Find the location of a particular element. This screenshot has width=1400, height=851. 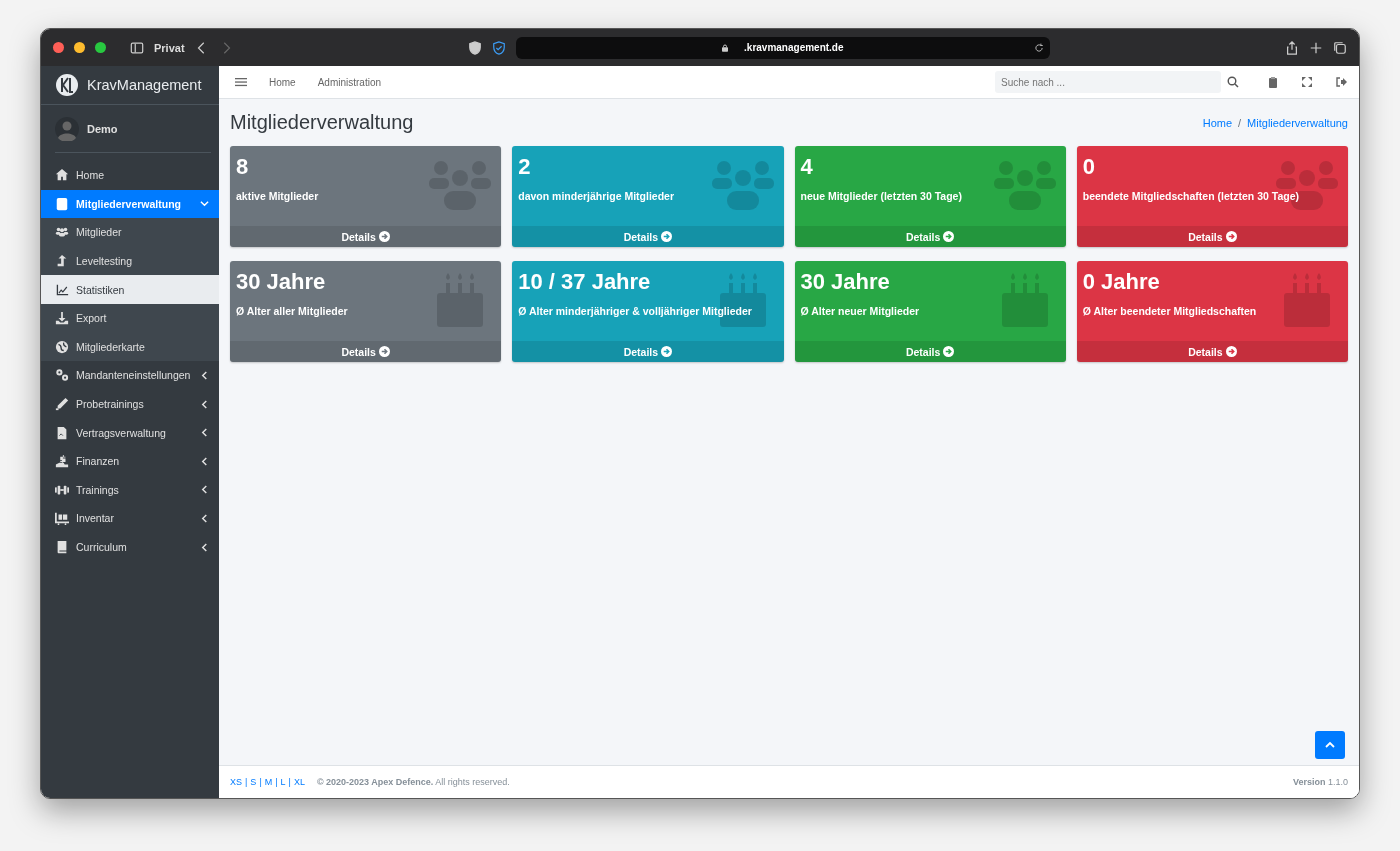

size-link: XL is located at coordinates (299, 782).